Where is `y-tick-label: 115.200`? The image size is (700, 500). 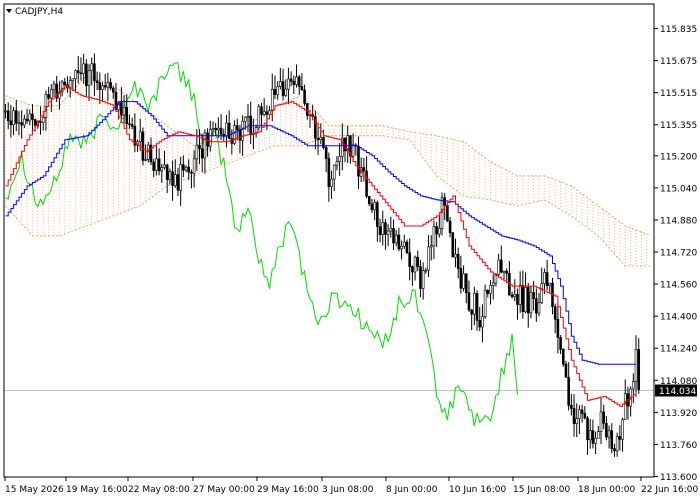 y-tick-label: 115.200 is located at coordinates (678, 157).